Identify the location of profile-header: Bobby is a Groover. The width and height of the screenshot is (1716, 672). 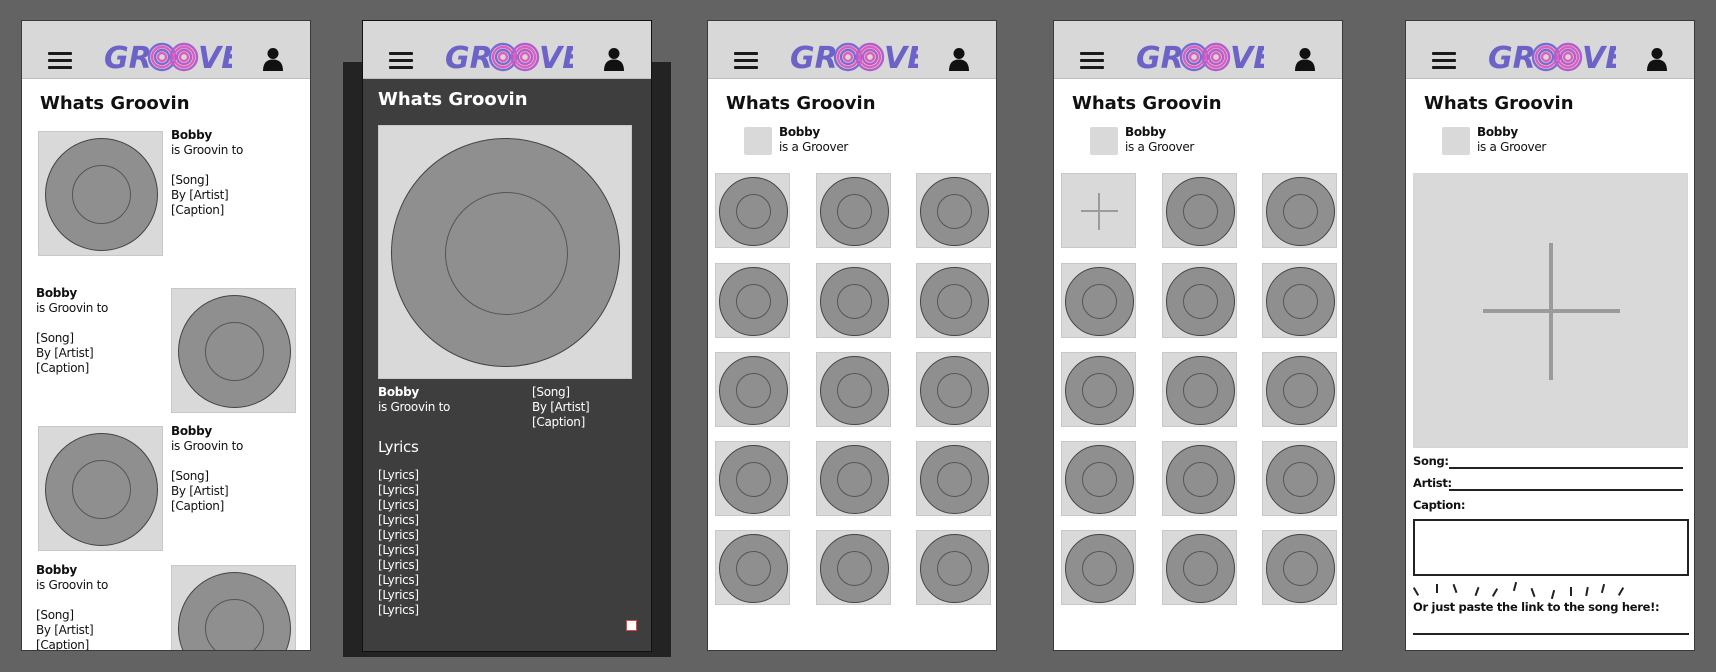
(1512, 139).